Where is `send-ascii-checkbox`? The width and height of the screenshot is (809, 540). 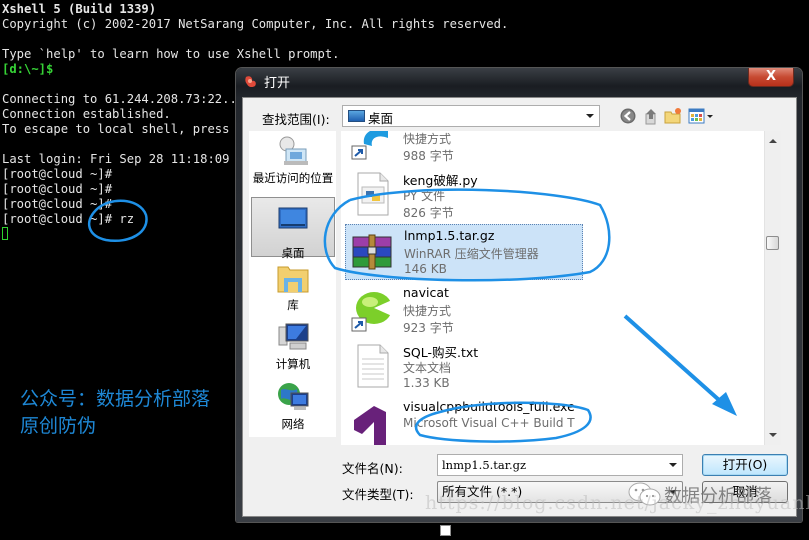 send-ascii-checkbox is located at coordinates (445, 530).